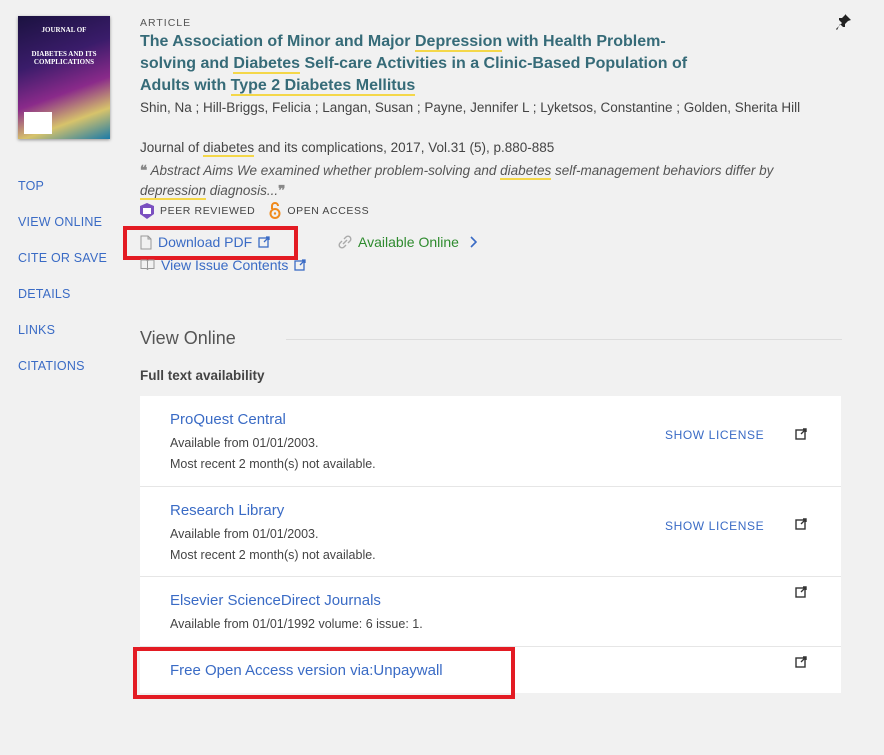 The height and width of the screenshot is (755, 884). I want to click on open-access-icon, so click(275, 210).